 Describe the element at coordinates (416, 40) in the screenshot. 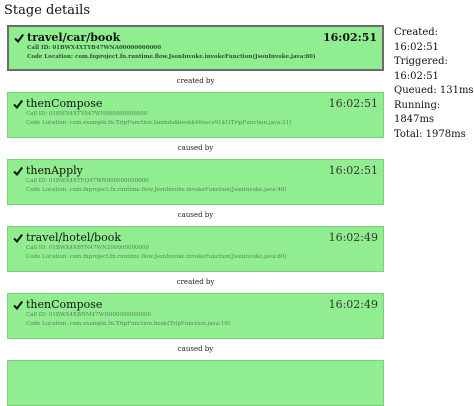

I see `created-time: Created: 16:02:51` at that location.